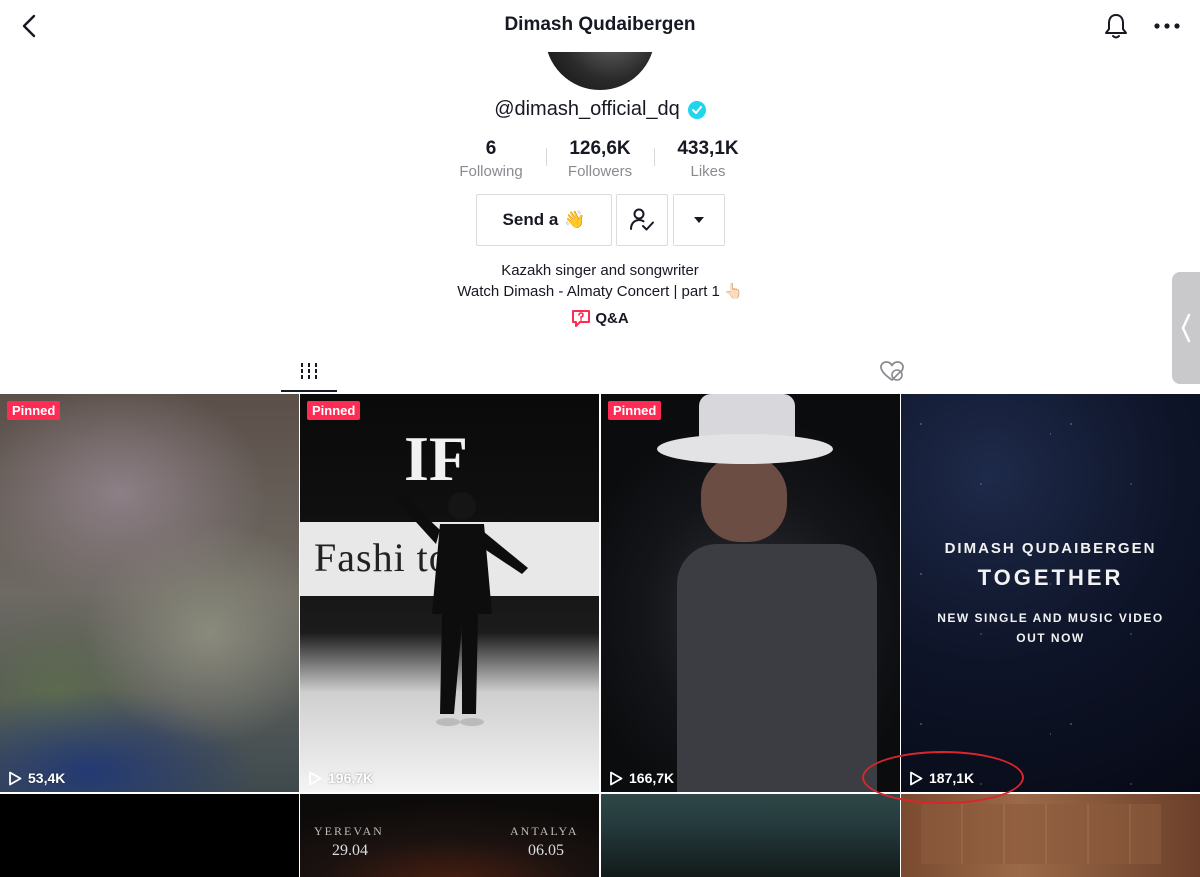 The width and height of the screenshot is (1200, 877). I want to click on bell-icon, so click(1116, 26).